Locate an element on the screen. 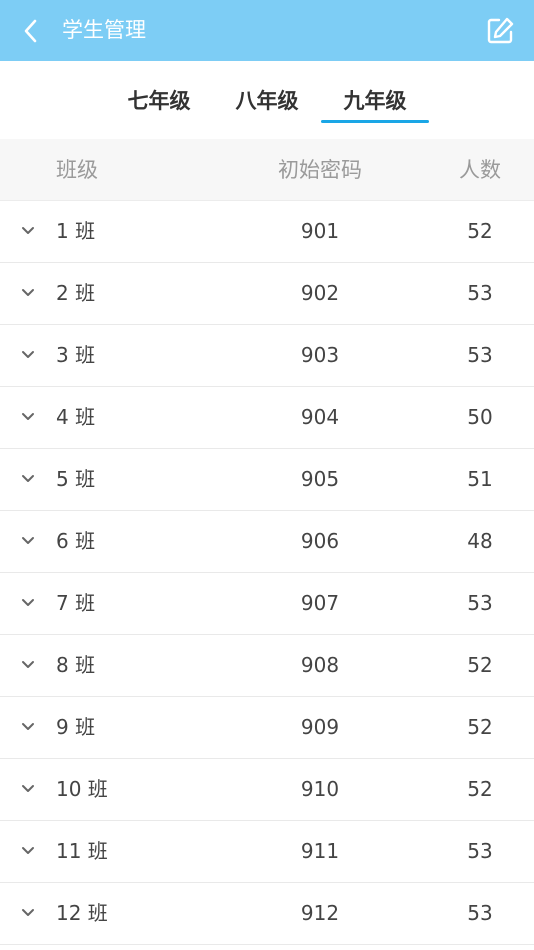  grade-tabs: 七年级 八年级 九年级 is located at coordinates (267, 100).